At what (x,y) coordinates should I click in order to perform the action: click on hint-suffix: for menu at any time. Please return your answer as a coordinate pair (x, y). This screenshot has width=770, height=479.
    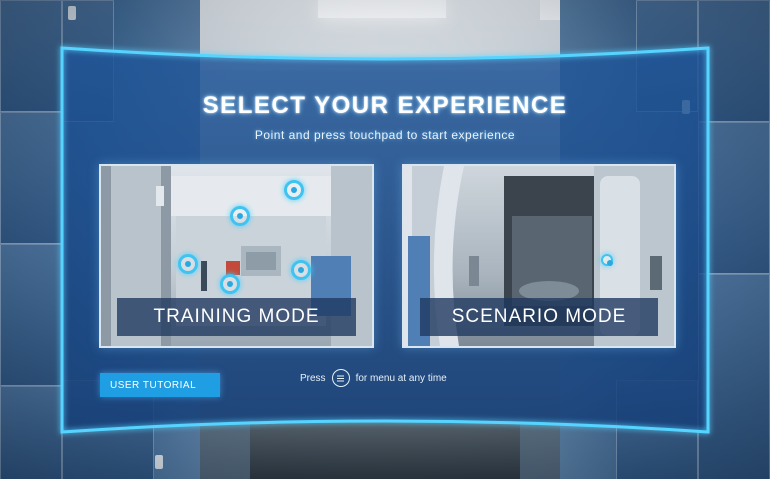
    Looking at the image, I should click on (401, 378).